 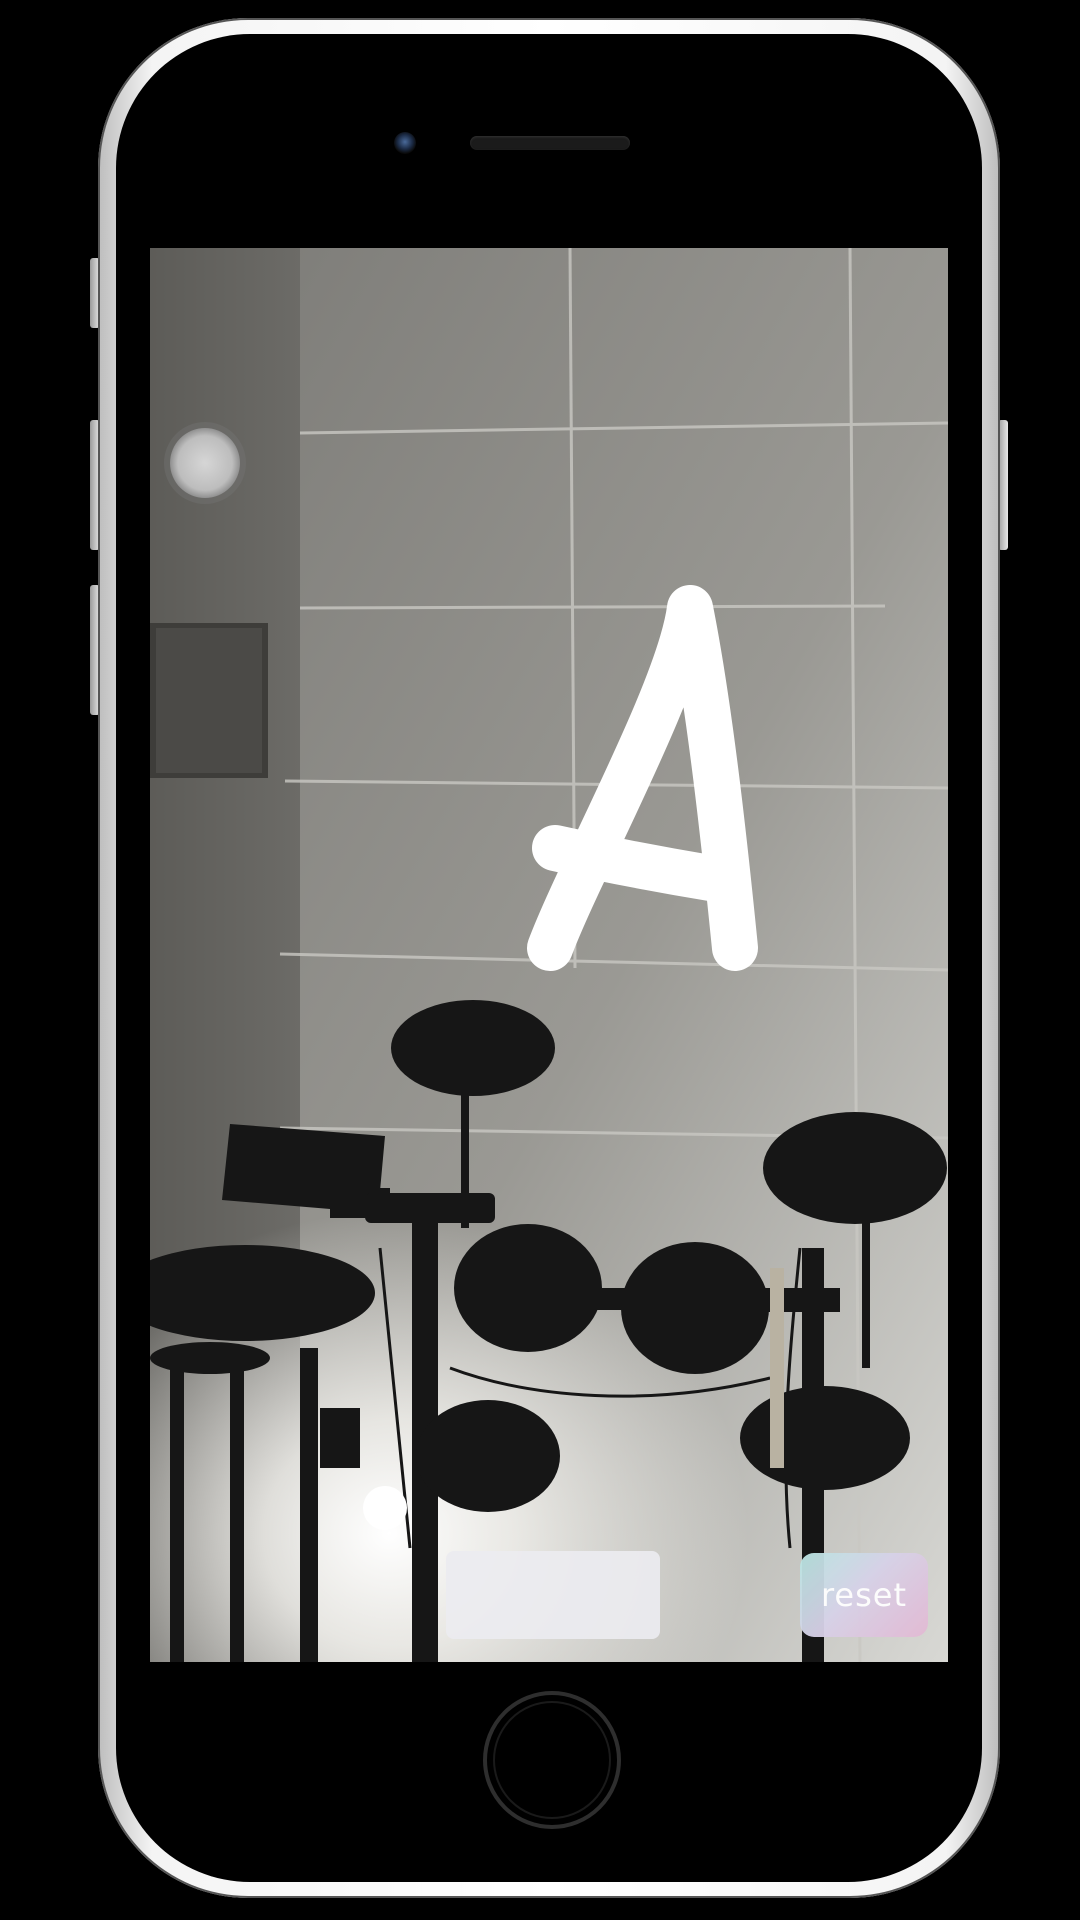 What do you see at coordinates (205, 463) in the screenshot?
I see `record-circle-icon` at bounding box center [205, 463].